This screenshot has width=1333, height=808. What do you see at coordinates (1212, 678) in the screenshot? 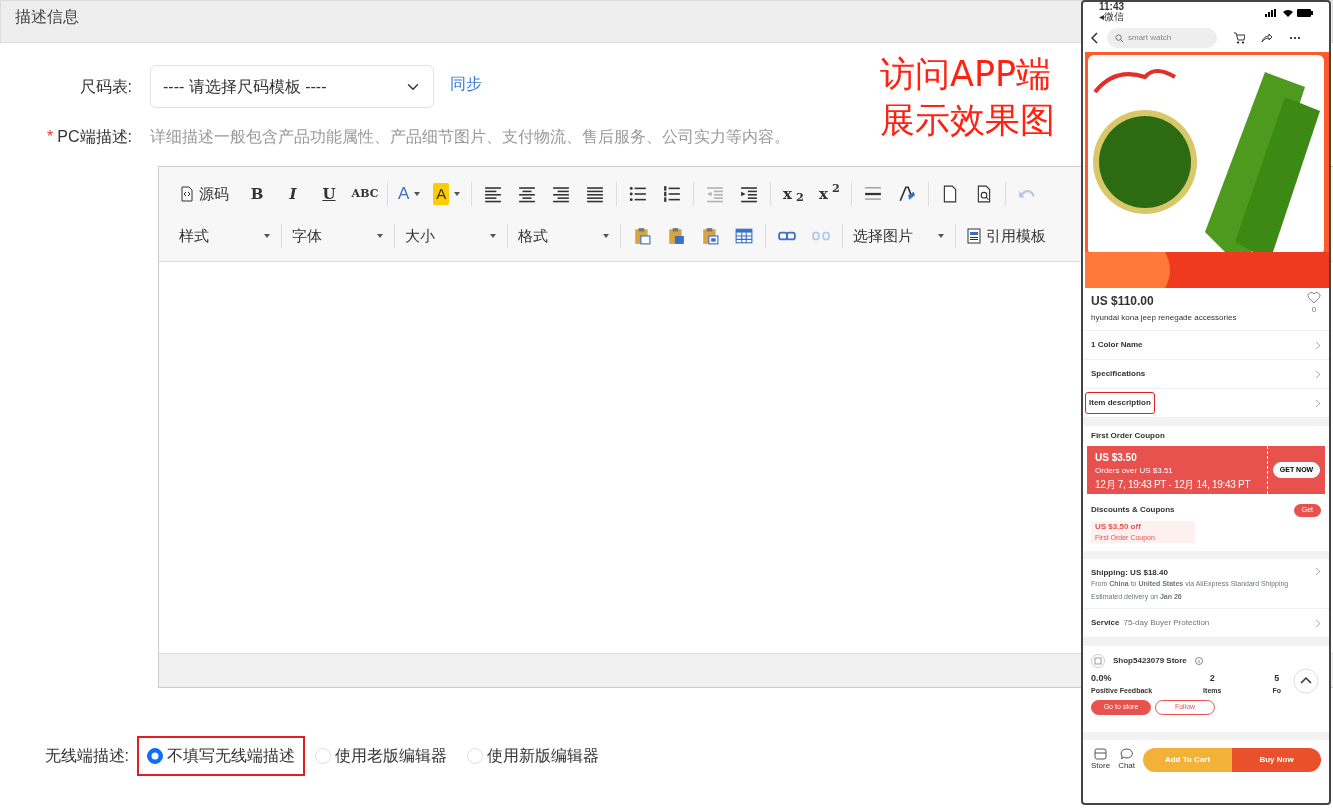
I see `stat-value: 2` at bounding box center [1212, 678].